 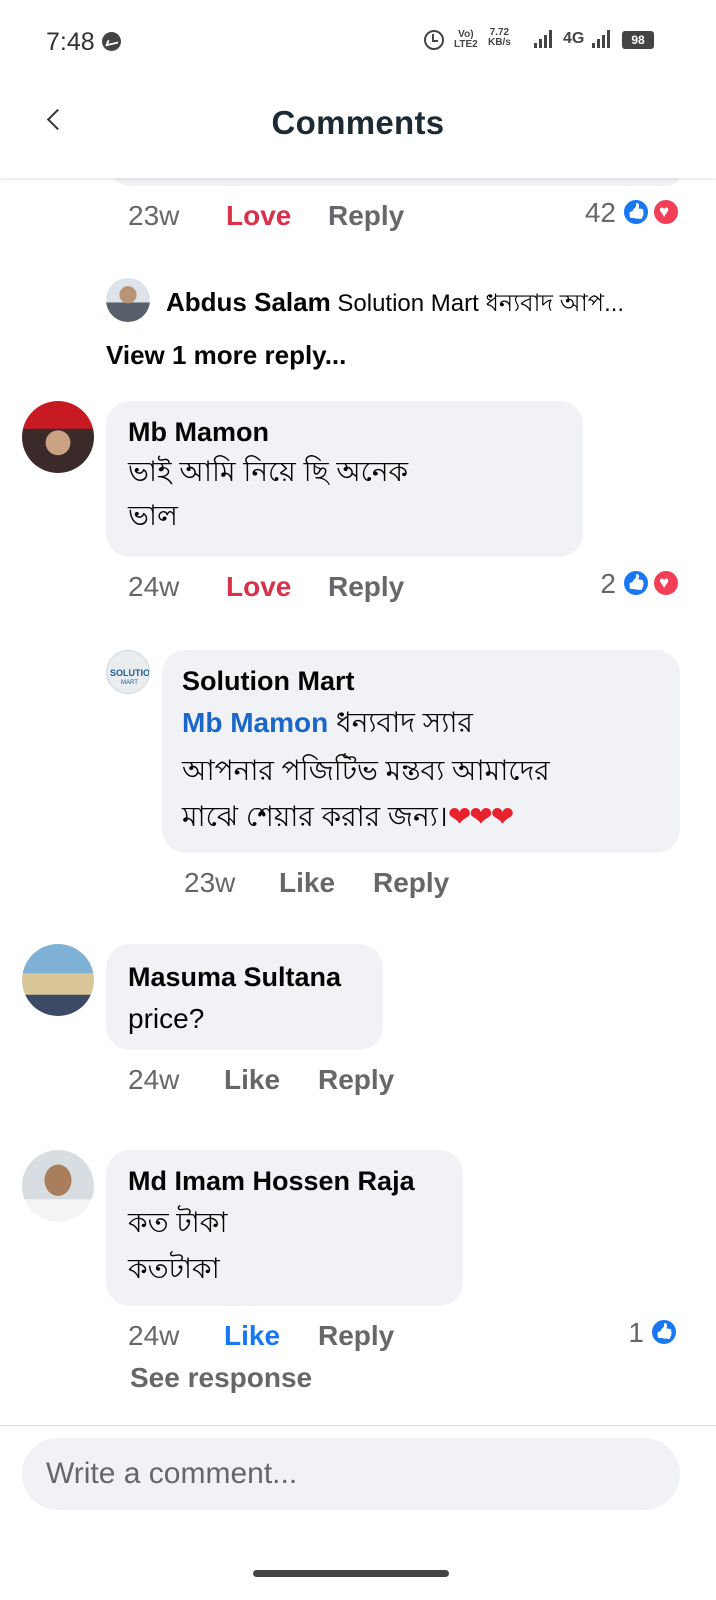 What do you see at coordinates (499, 37) in the screenshot?
I see `network-speed: 7.72 KB/s` at bounding box center [499, 37].